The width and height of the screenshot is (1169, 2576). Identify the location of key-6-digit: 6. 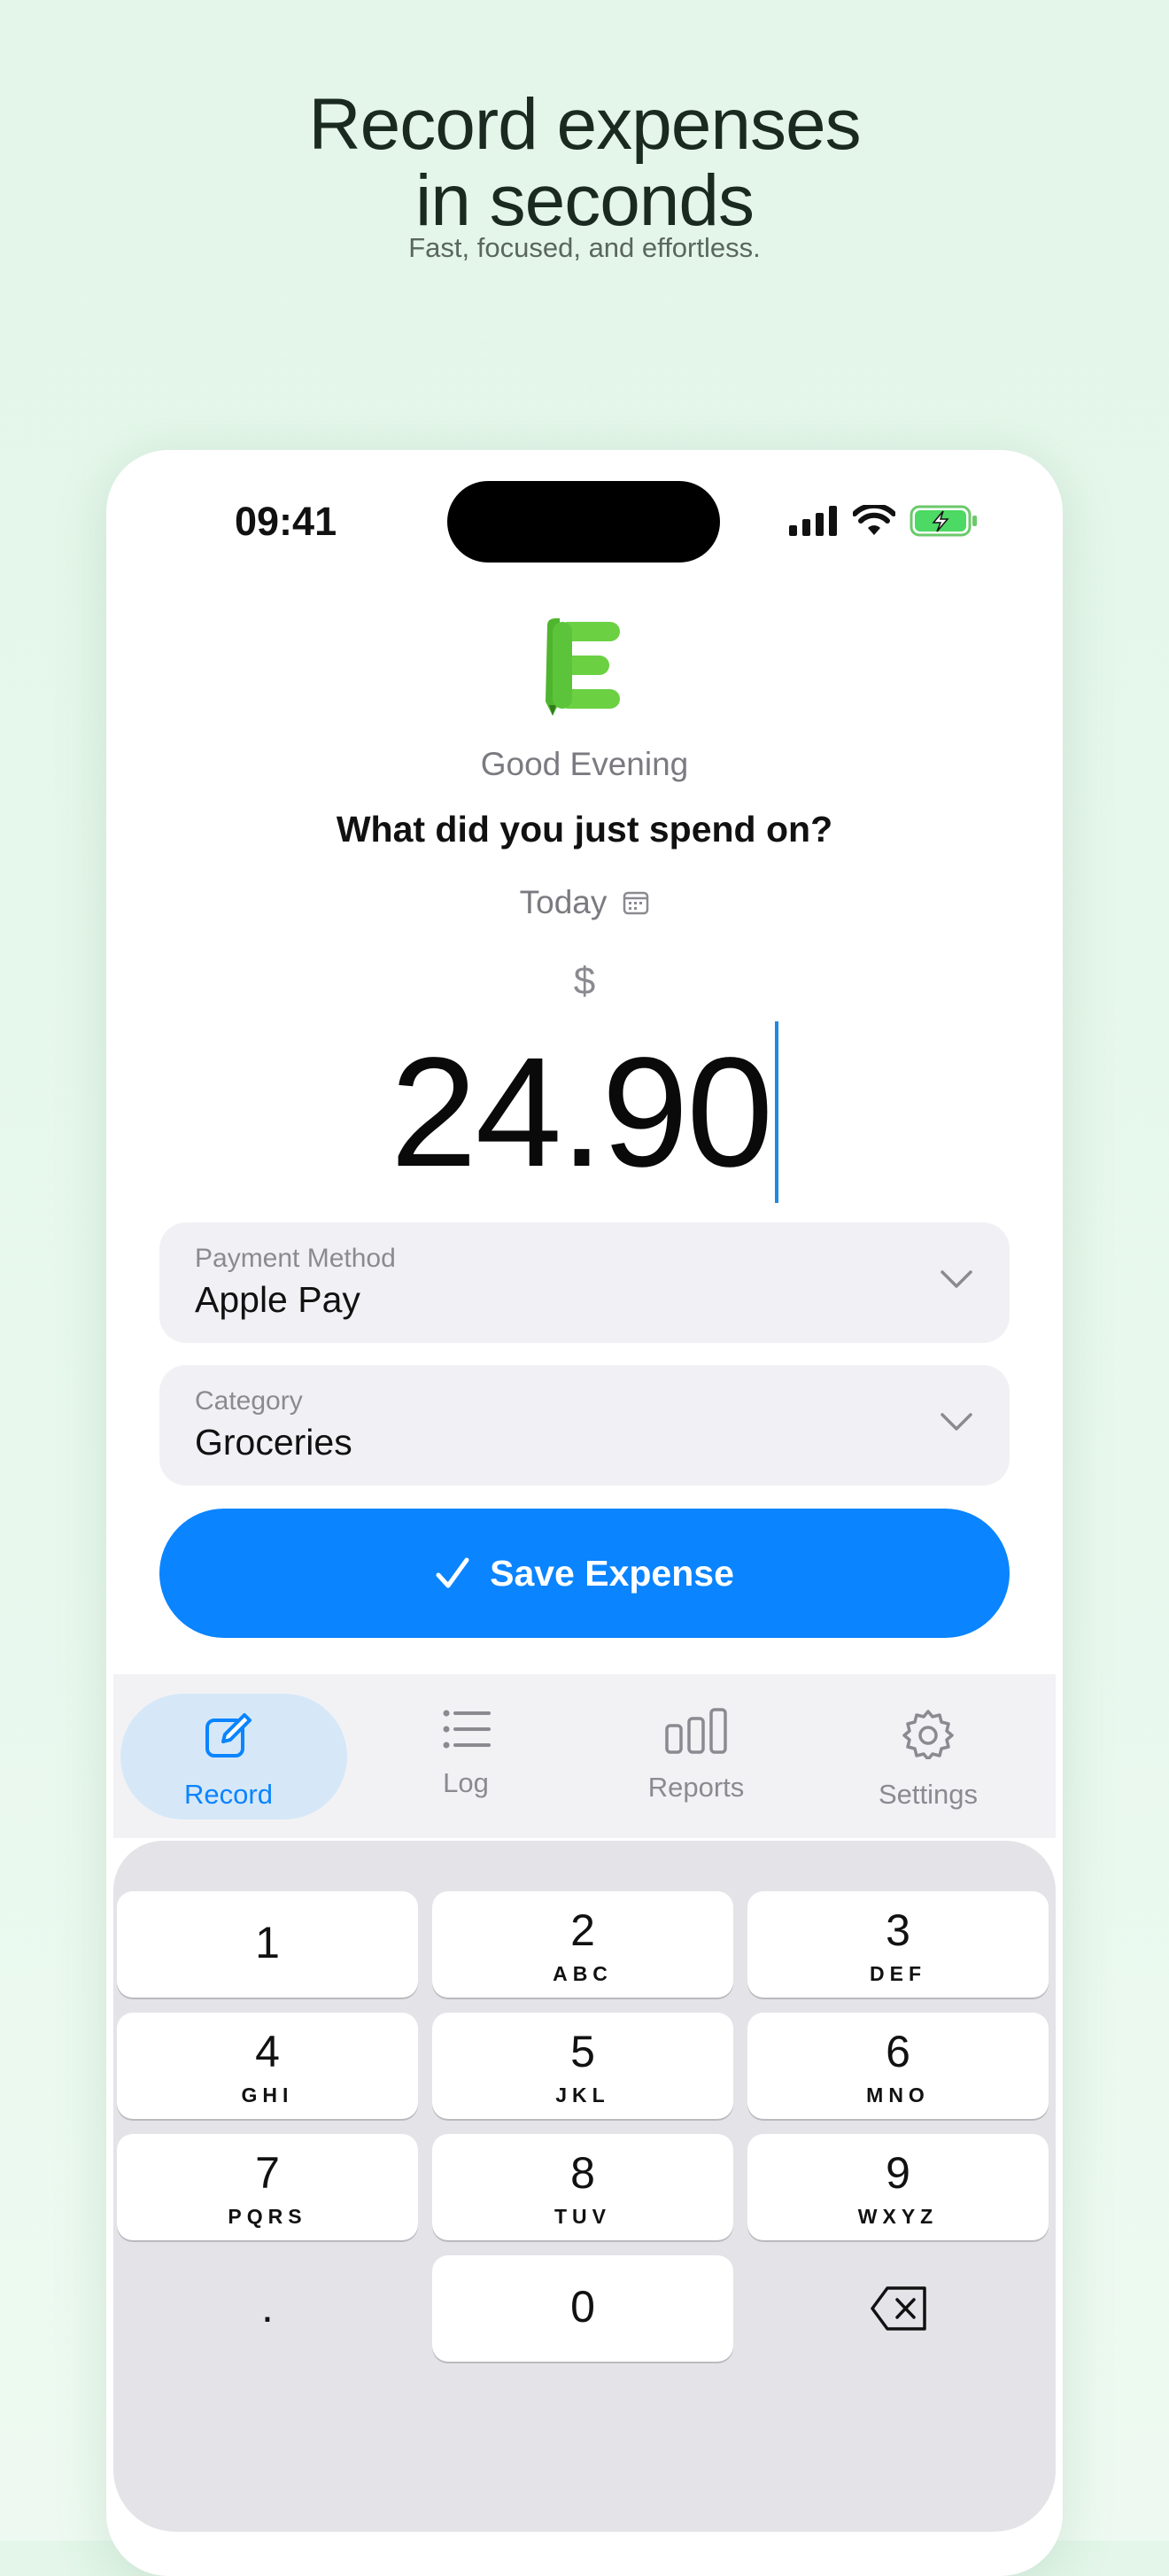
(898, 2051).